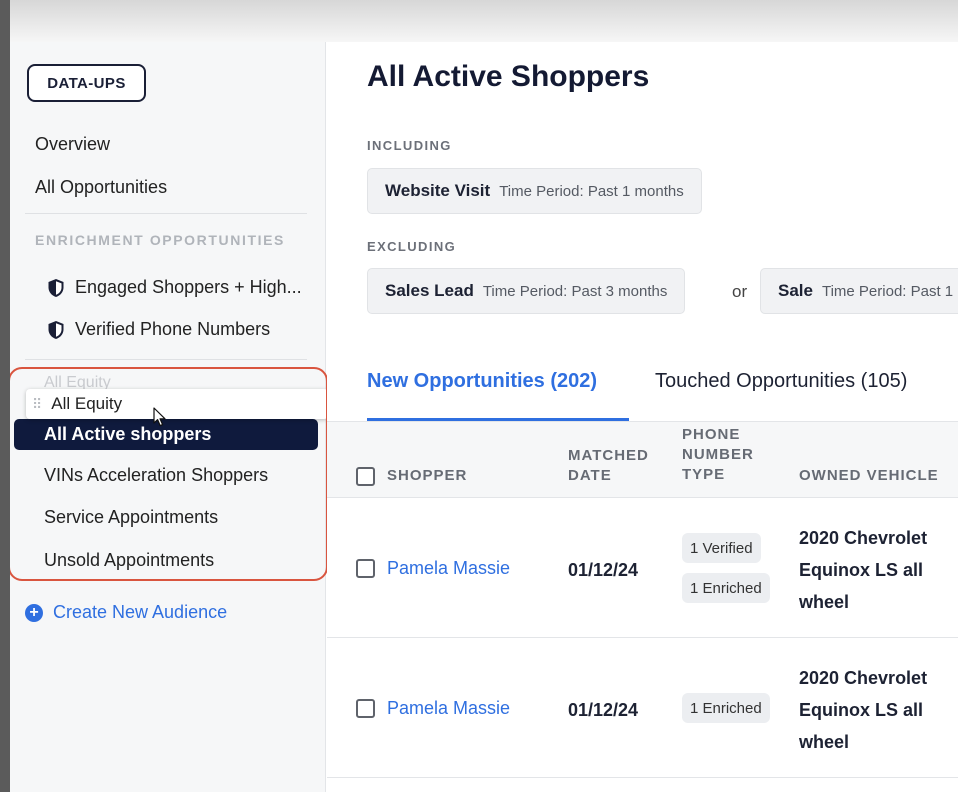 The height and width of the screenshot is (792, 958). What do you see at coordinates (781, 381) in the screenshot?
I see `tab-touched-opportunities: Touched Opportunities (105)` at bounding box center [781, 381].